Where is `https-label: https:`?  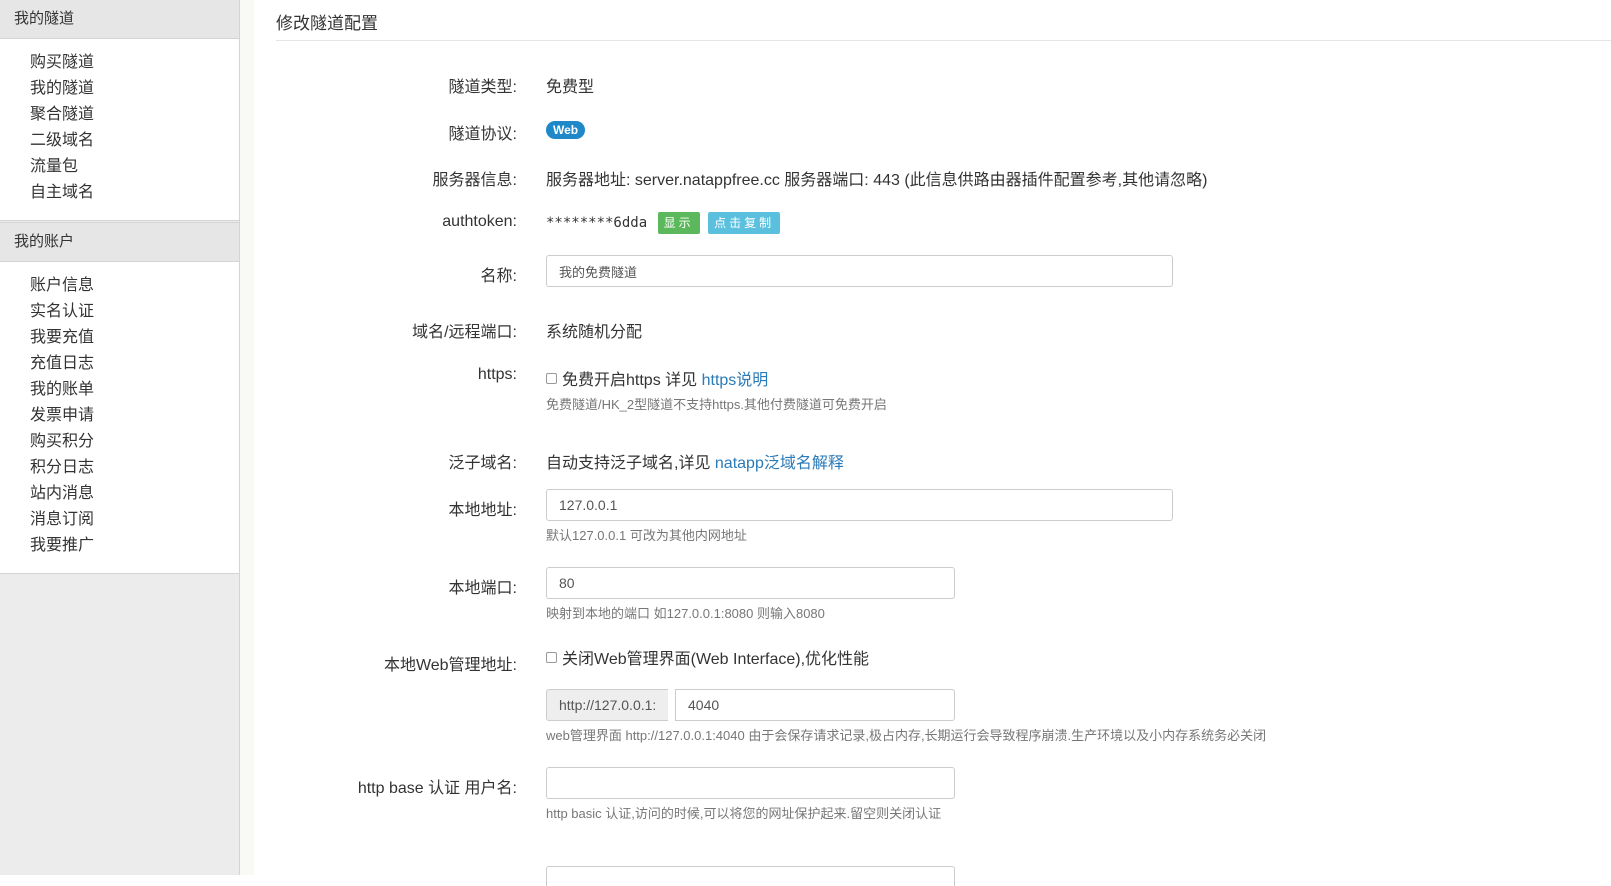 https-label: https: is located at coordinates (497, 374).